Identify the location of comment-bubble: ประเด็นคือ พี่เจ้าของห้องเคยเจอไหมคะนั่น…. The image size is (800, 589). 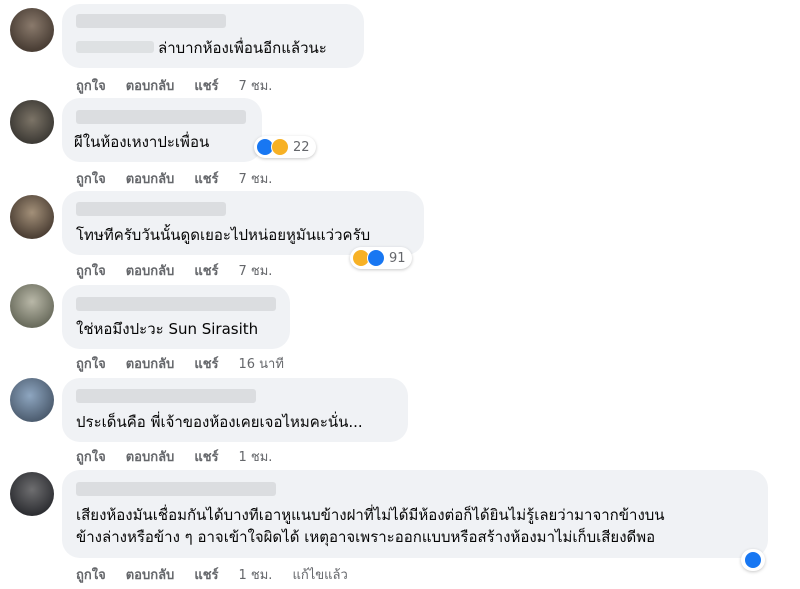
(235, 410).